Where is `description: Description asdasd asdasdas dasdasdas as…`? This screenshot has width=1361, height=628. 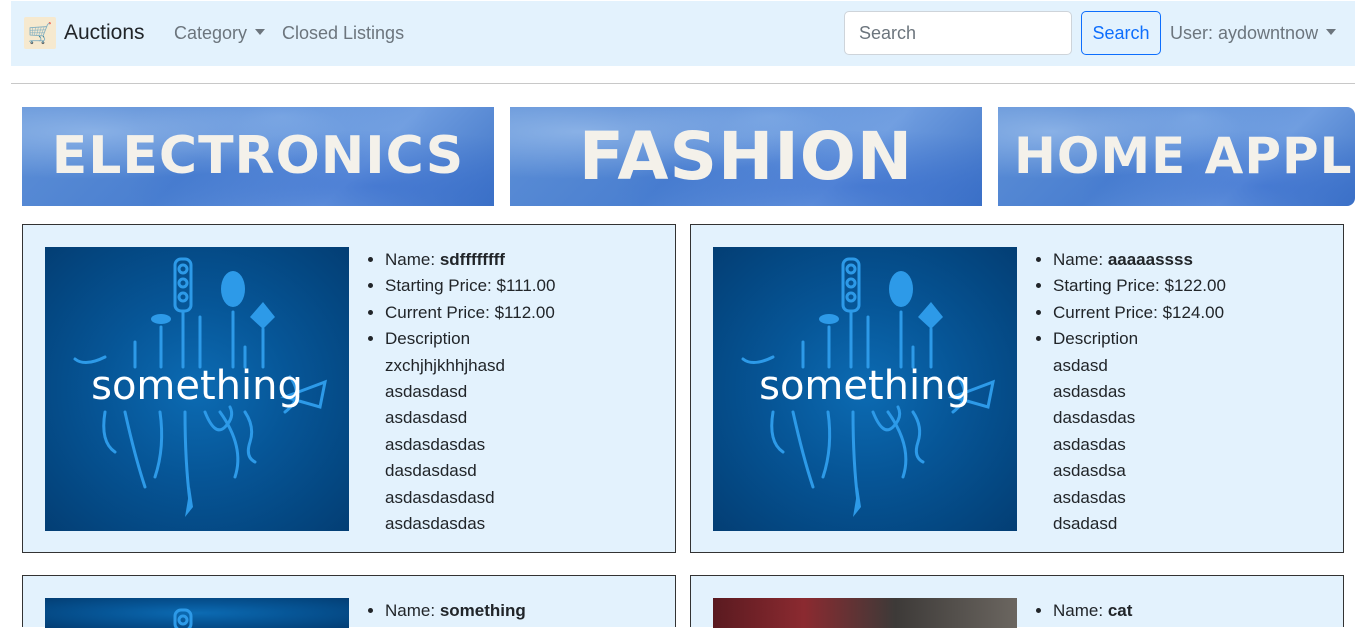
description: Description asdasd asdasdas dasdasdas as… is located at coordinates (1192, 431).